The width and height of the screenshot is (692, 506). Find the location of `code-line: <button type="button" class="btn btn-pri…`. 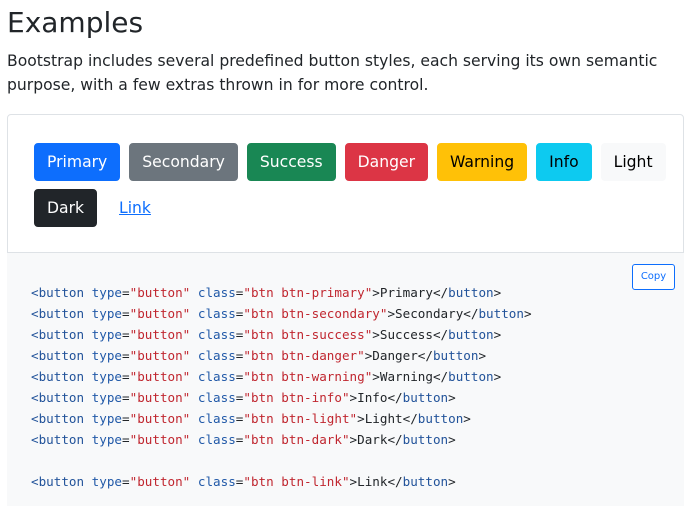

code-line: <button type="button" class="btn btn-pri… is located at coordinates (281, 292).